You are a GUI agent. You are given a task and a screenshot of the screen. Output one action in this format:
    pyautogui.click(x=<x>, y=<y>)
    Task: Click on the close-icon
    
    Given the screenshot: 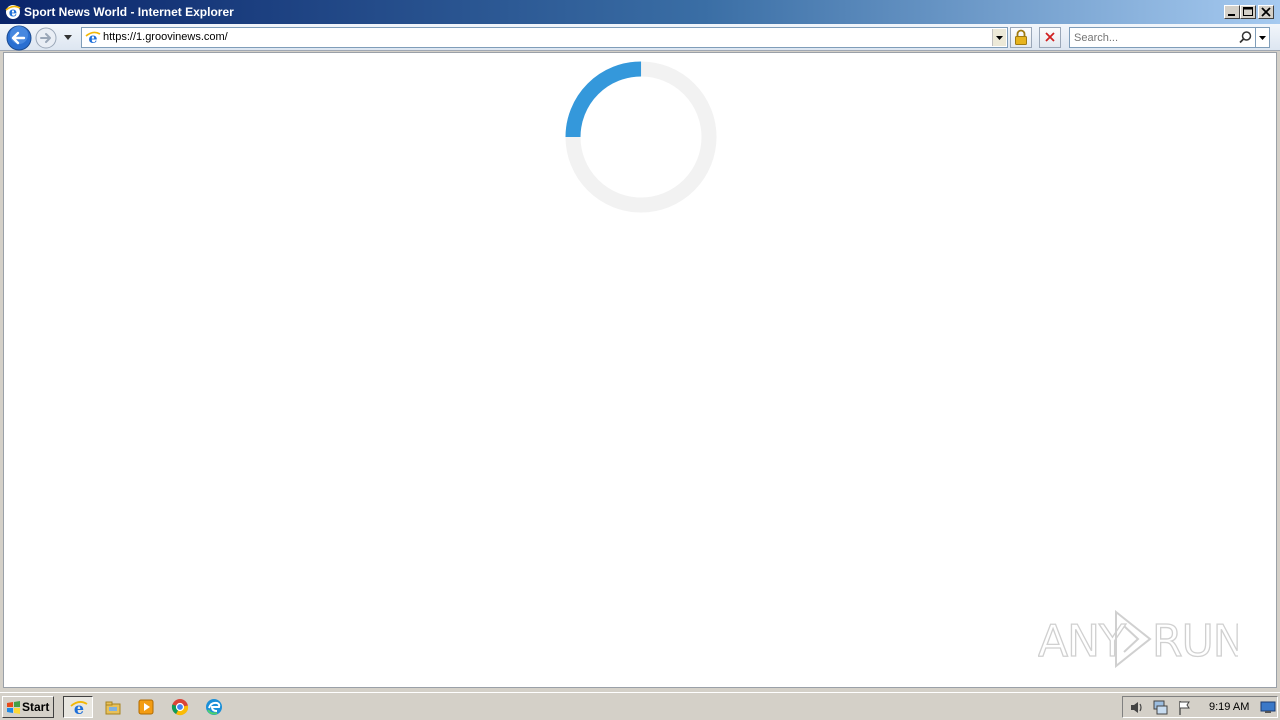 What is the action you would take?
    pyautogui.click(x=1266, y=12)
    